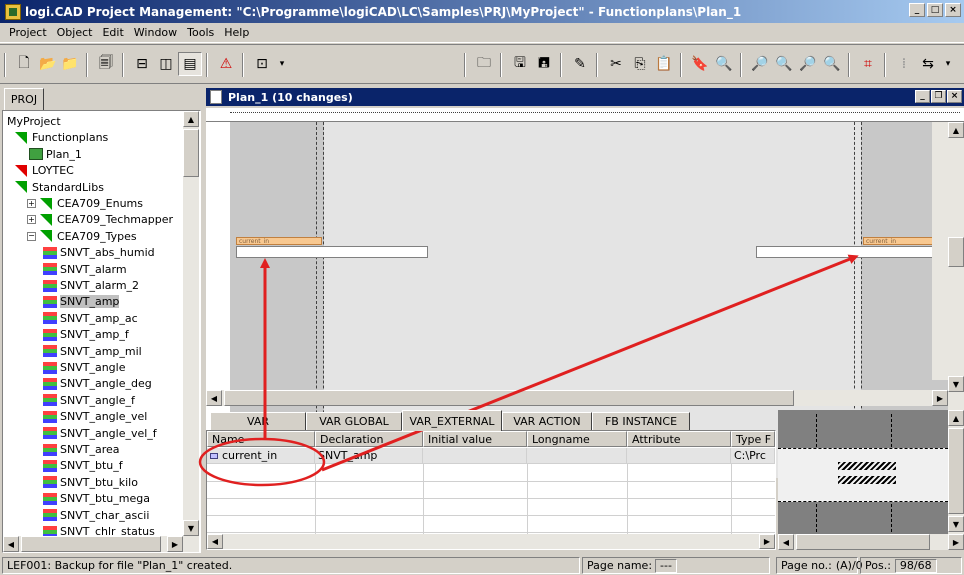 The height and width of the screenshot is (575, 964). Describe the element at coordinates (577, 398) in the screenshot. I see `canvas-hscrollbar: ◀ ▶` at that location.